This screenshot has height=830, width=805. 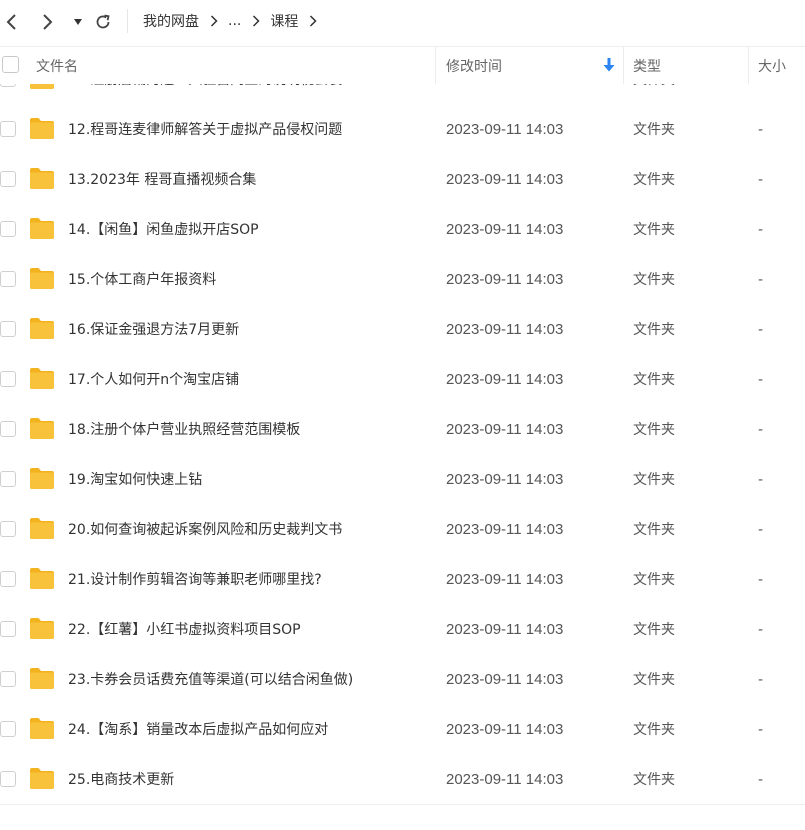 I want to click on divider, so click(x=402, y=804).